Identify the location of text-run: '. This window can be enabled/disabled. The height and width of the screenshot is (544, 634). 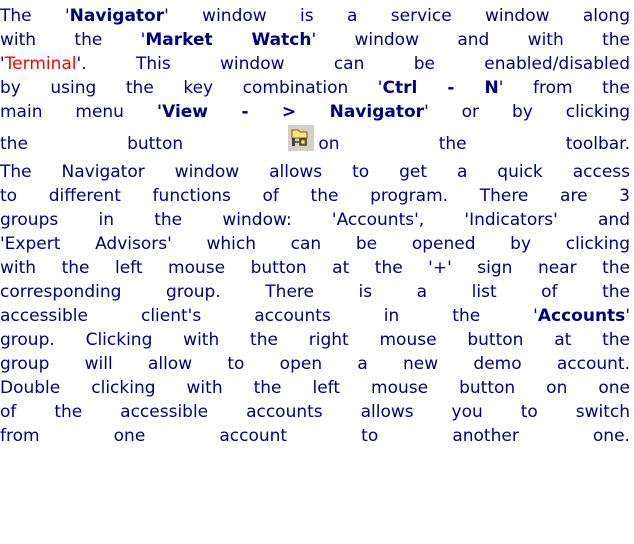
(353, 64).